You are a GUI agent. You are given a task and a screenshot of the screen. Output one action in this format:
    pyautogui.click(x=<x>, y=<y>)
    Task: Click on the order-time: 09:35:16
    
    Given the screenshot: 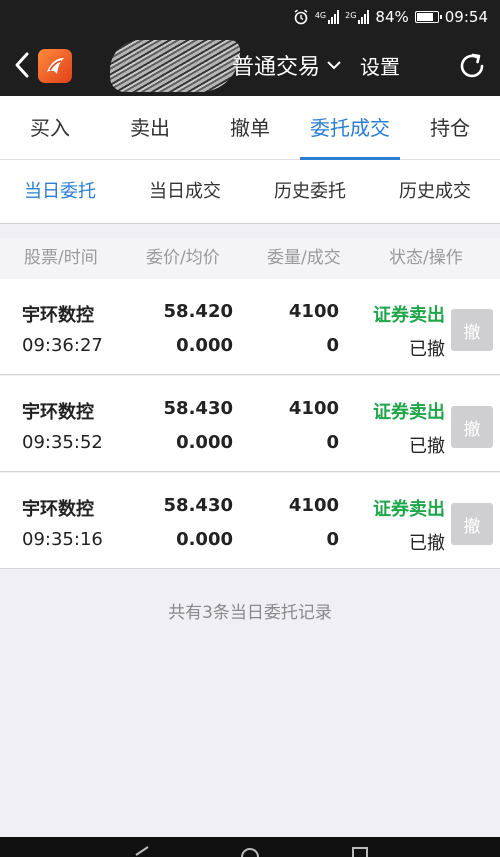 What is the action you would take?
    pyautogui.click(x=62, y=539)
    